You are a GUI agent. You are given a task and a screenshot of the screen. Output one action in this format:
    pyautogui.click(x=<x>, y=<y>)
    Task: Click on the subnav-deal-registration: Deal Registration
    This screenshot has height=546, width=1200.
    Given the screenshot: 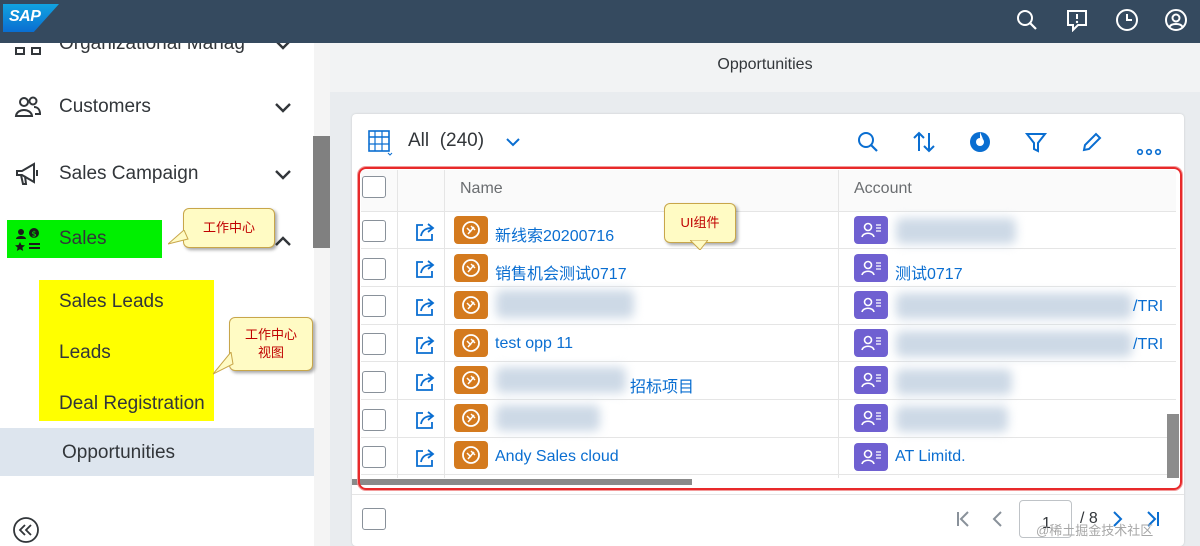 What is the action you would take?
    pyautogui.click(x=132, y=404)
    